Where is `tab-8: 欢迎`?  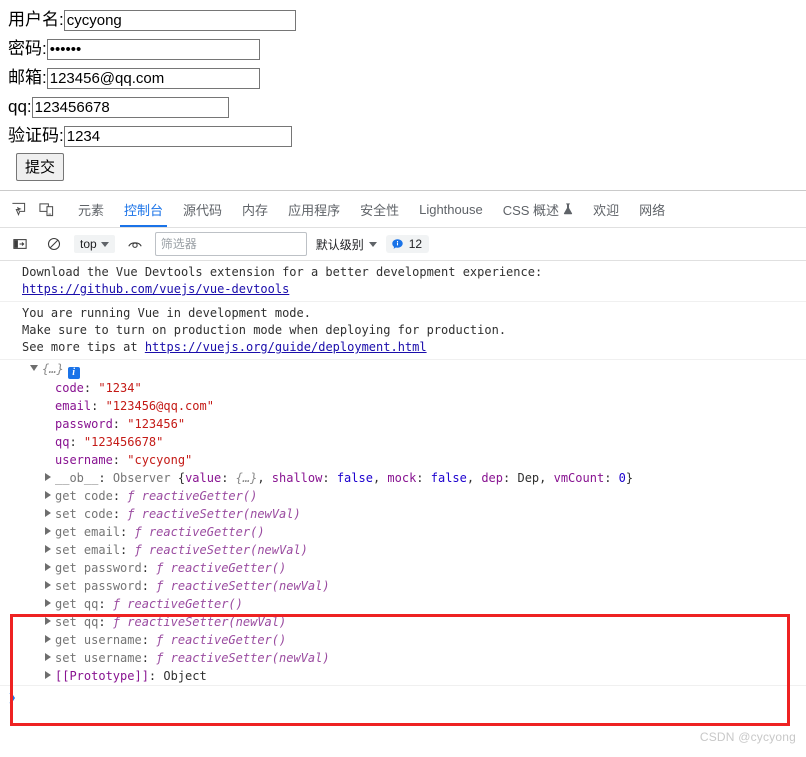 tab-8: 欢迎 is located at coordinates (606, 209).